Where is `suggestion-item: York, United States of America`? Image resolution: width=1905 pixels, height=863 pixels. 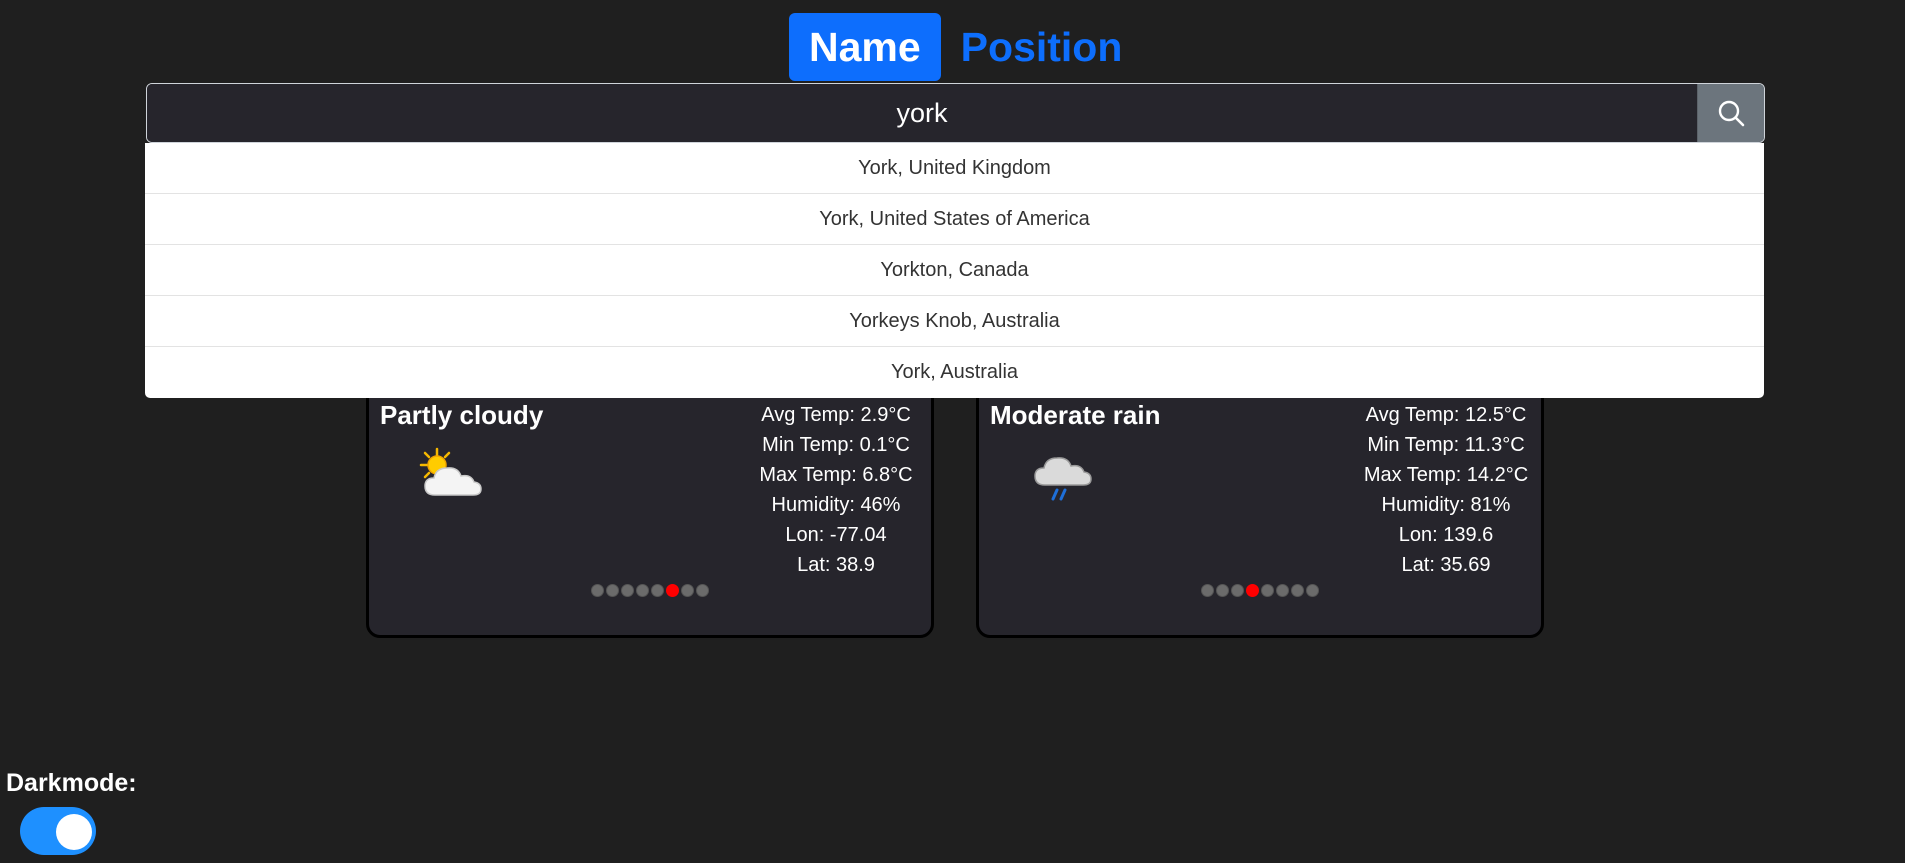
suggestion-item: York, United States of America is located at coordinates (954, 219).